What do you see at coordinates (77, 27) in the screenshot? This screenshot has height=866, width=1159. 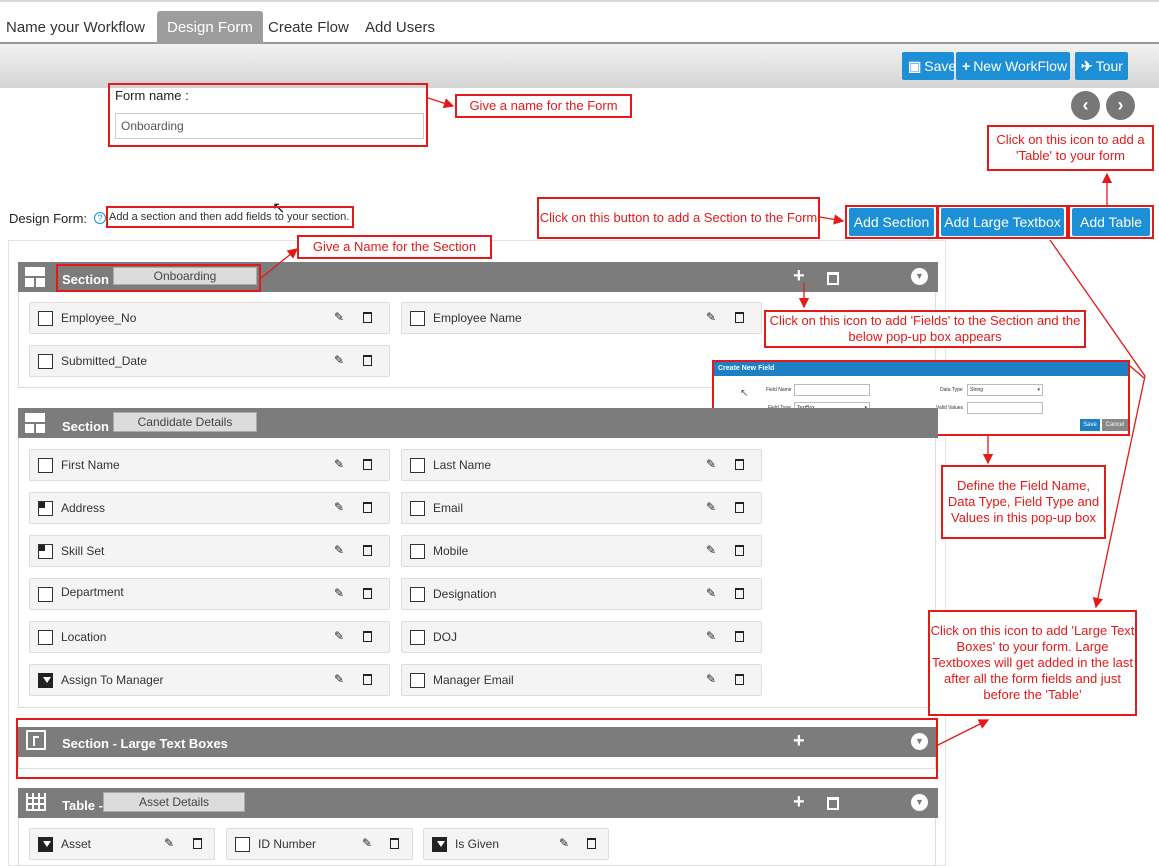 I see `tab-name-workflow: Name your Workflow` at bounding box center [77, 27].